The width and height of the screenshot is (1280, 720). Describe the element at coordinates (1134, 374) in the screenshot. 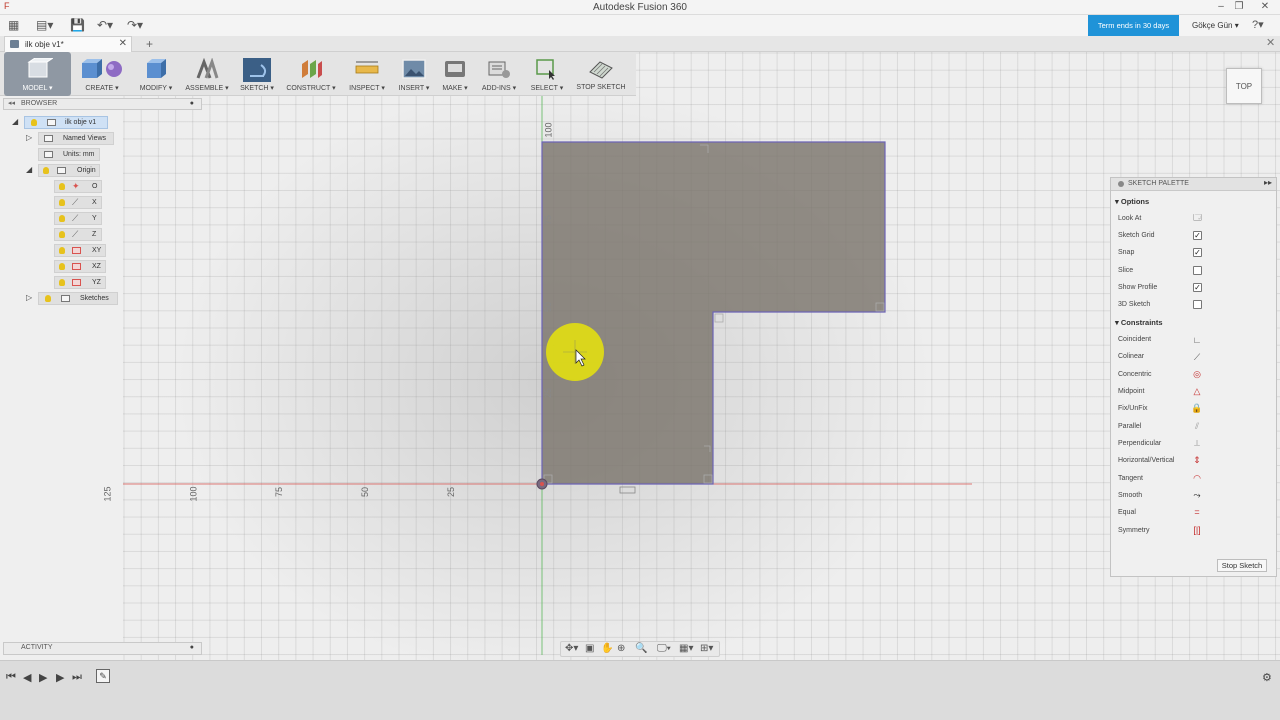

I see `constraint-concentric: Concentric` at that location.